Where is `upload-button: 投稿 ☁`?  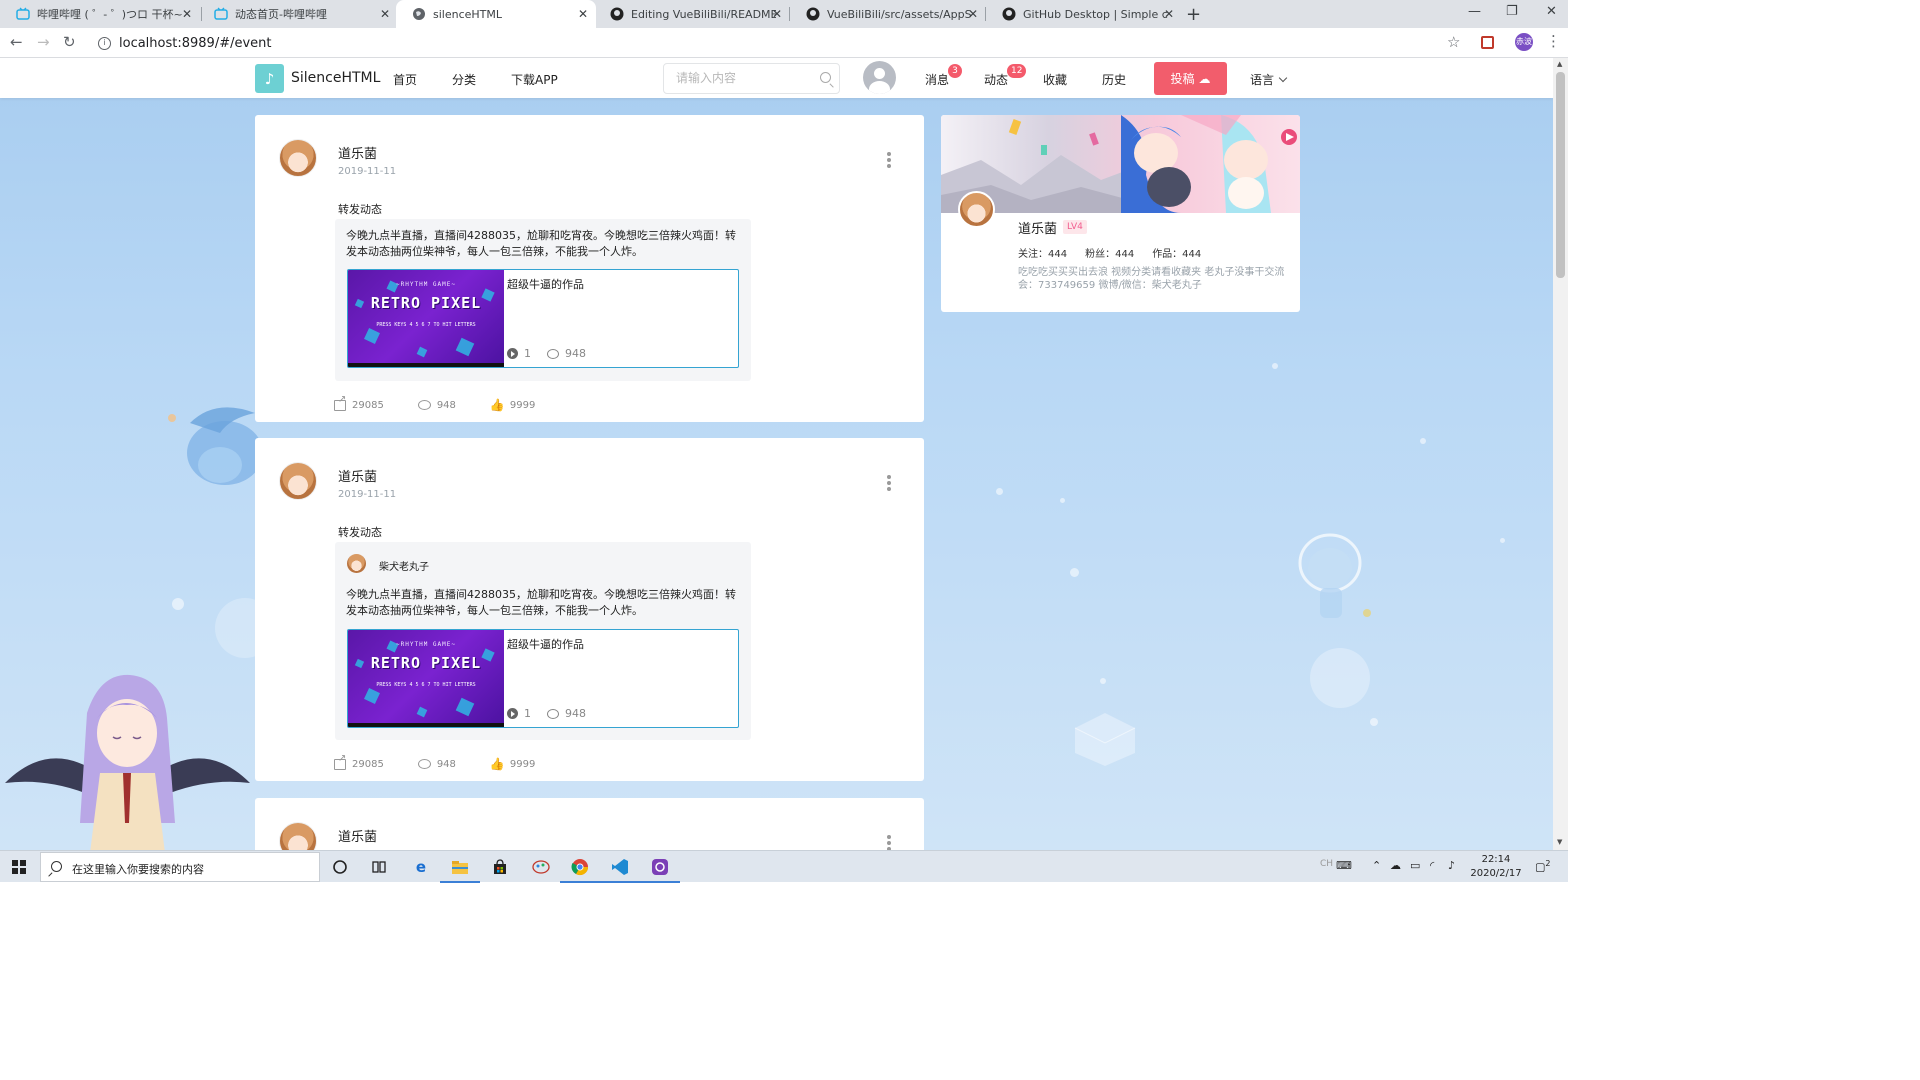 upload-button: 投稿 ☁ is located at coordinates (1190, 78).